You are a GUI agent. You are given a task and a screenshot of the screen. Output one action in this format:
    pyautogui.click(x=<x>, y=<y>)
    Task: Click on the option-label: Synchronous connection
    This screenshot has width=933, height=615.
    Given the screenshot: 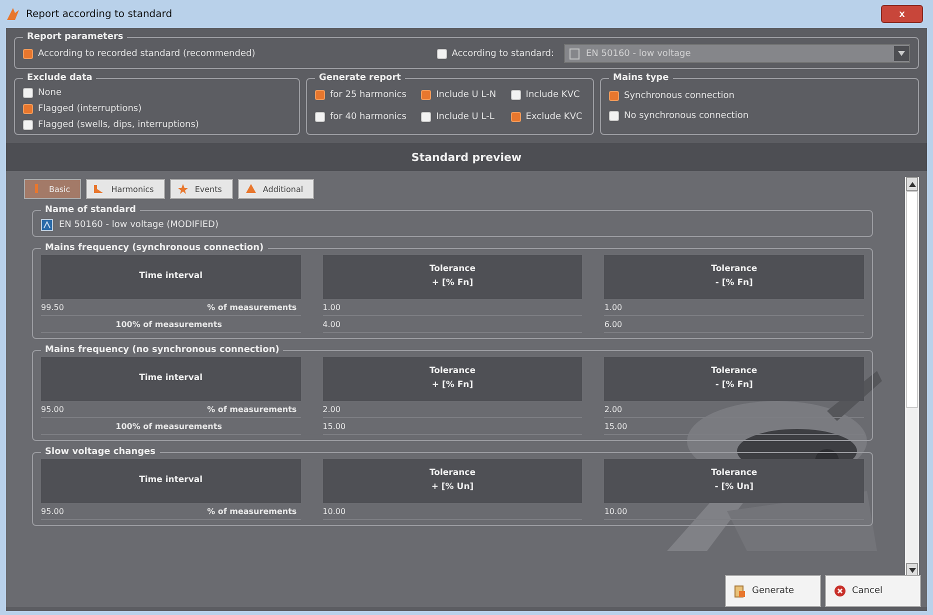 What is the action you would take?
    pyautogui.click(x=679, y=96)
    